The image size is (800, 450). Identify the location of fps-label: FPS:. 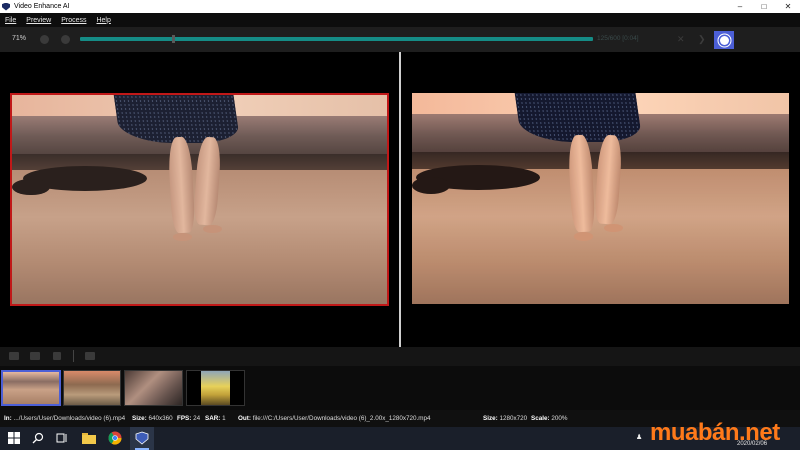
(184, 418).